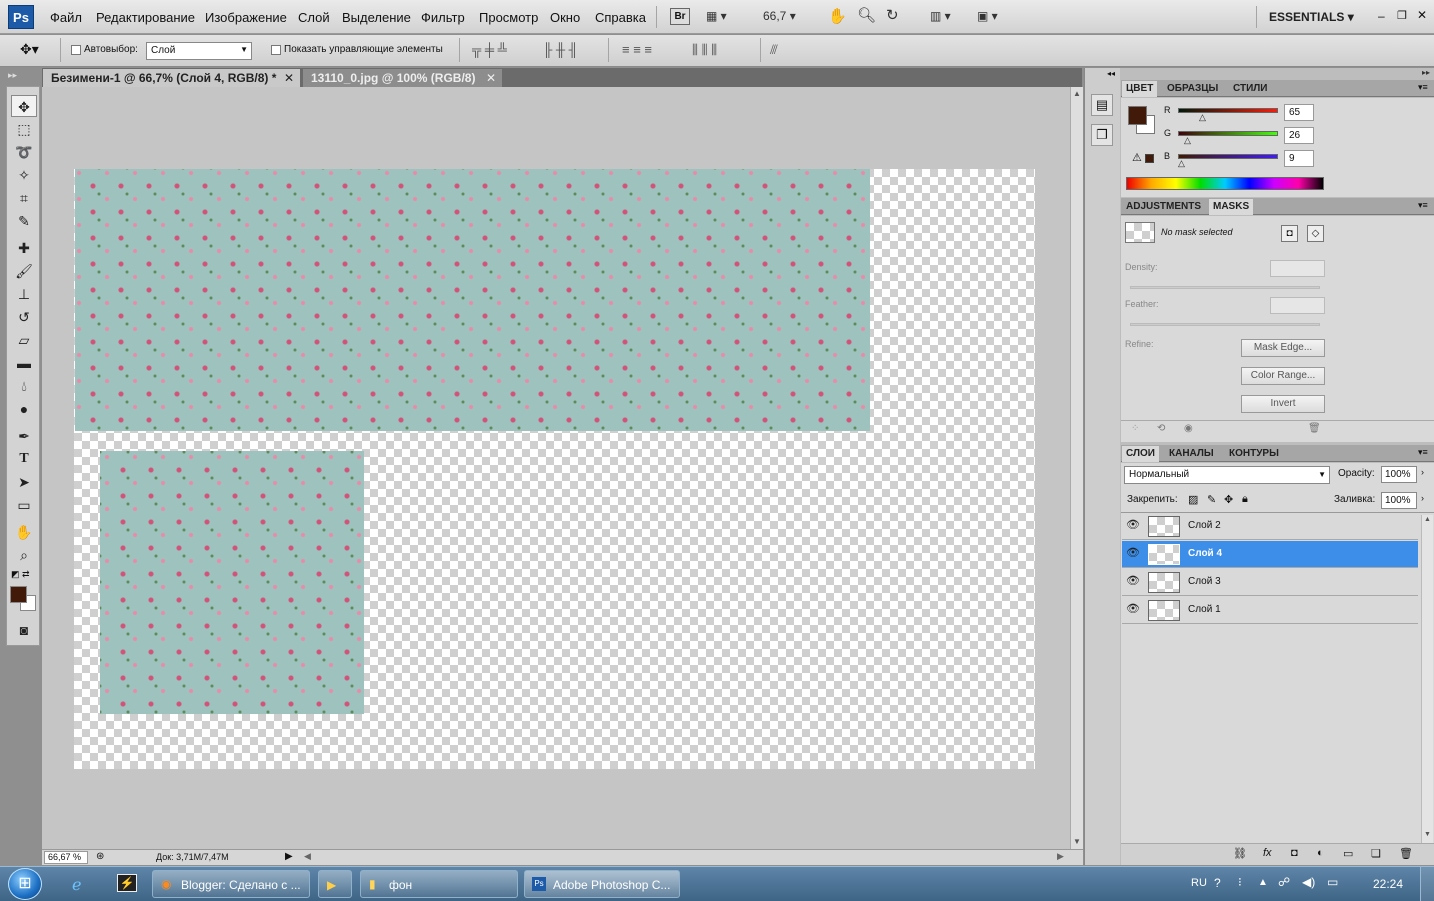 This screenshot has width=1434, height=901. I want to click on blue-value: 9, so click(1299, 158).